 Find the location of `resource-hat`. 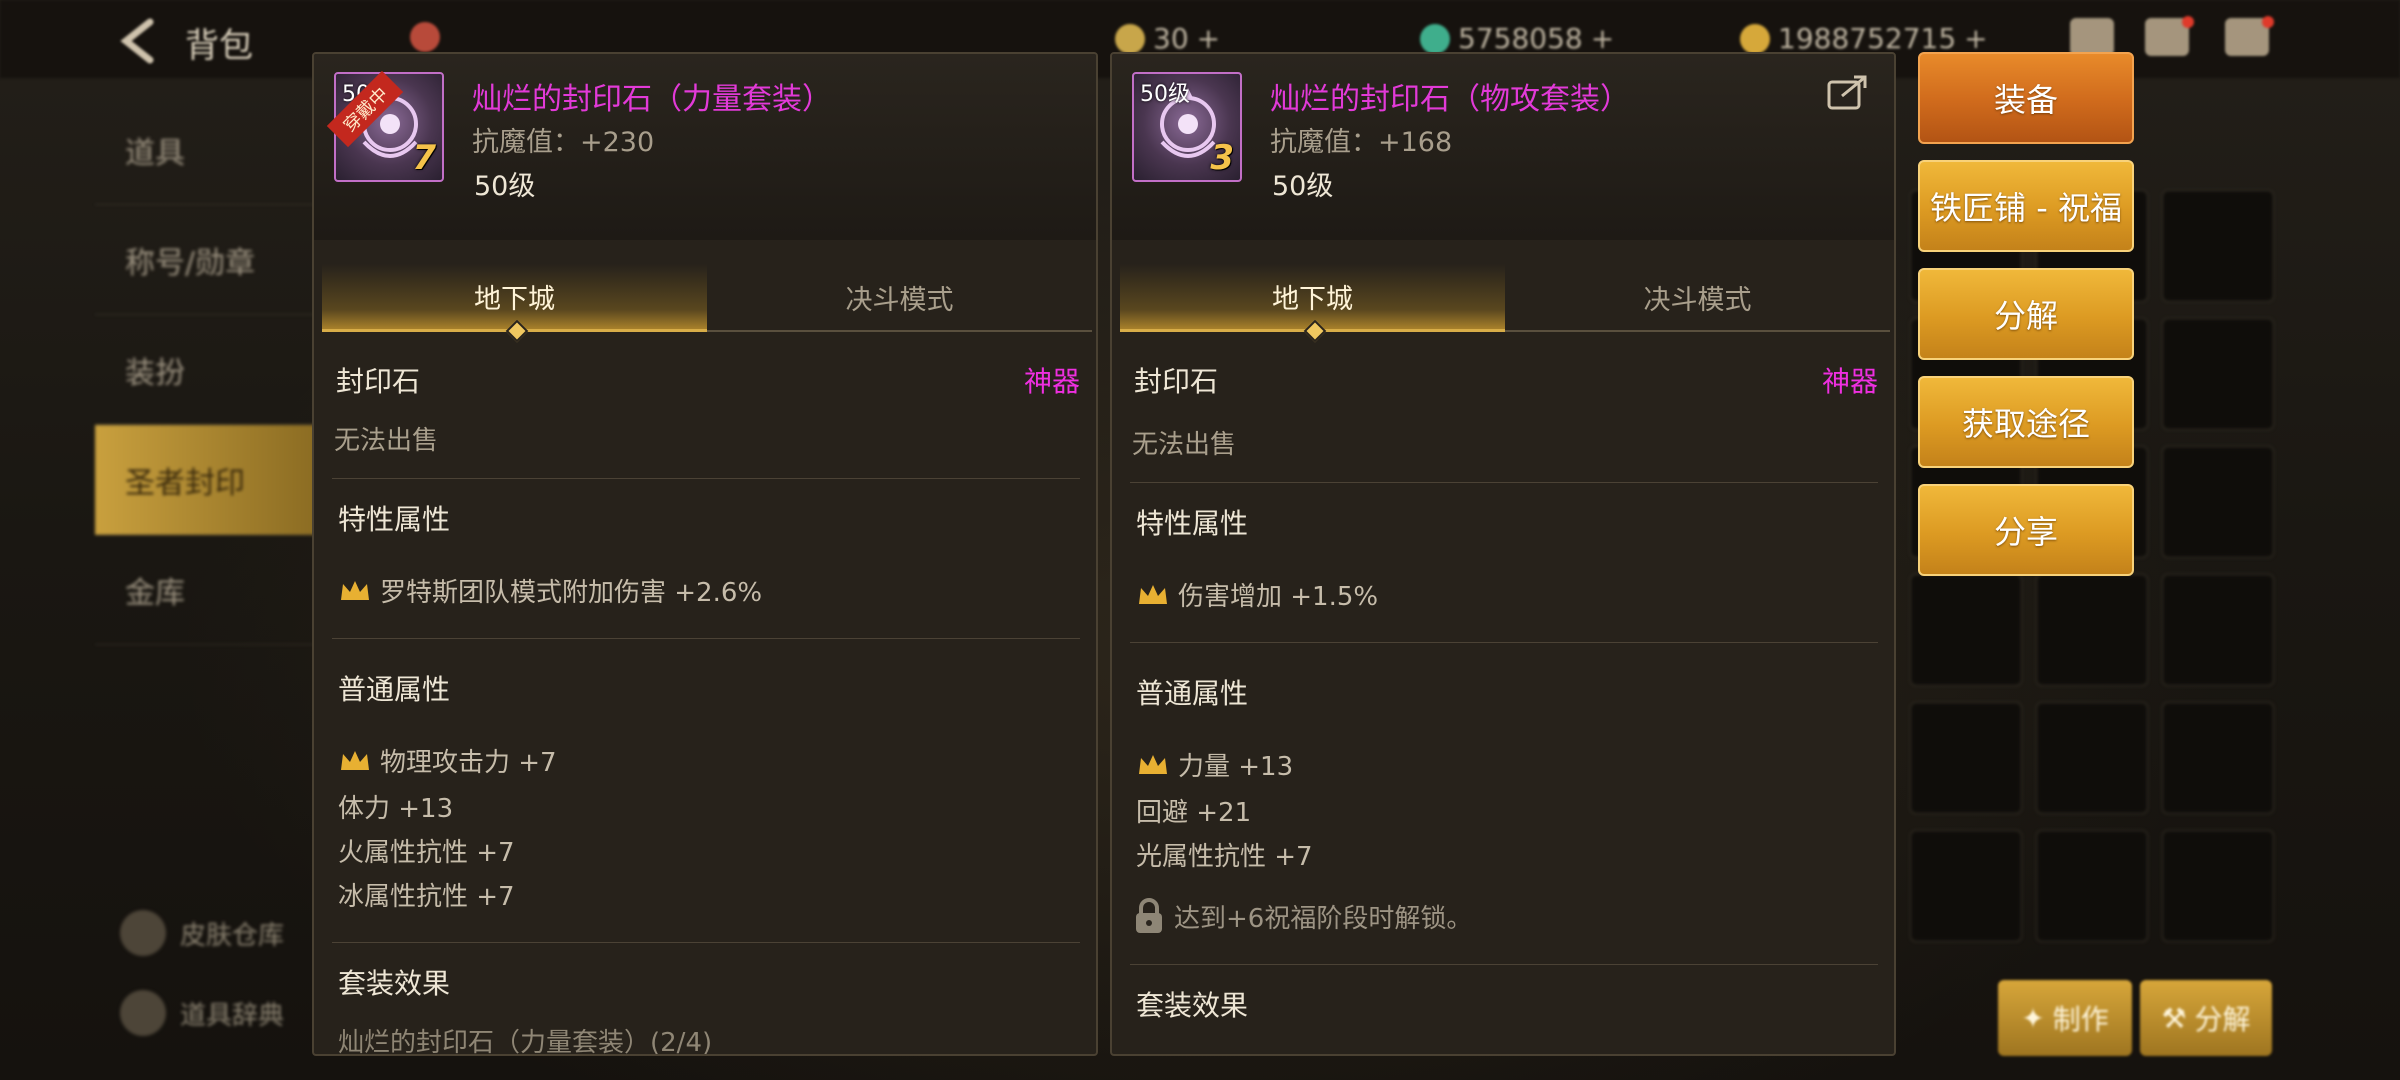

resource-hat is located at coordinates (425, 37).